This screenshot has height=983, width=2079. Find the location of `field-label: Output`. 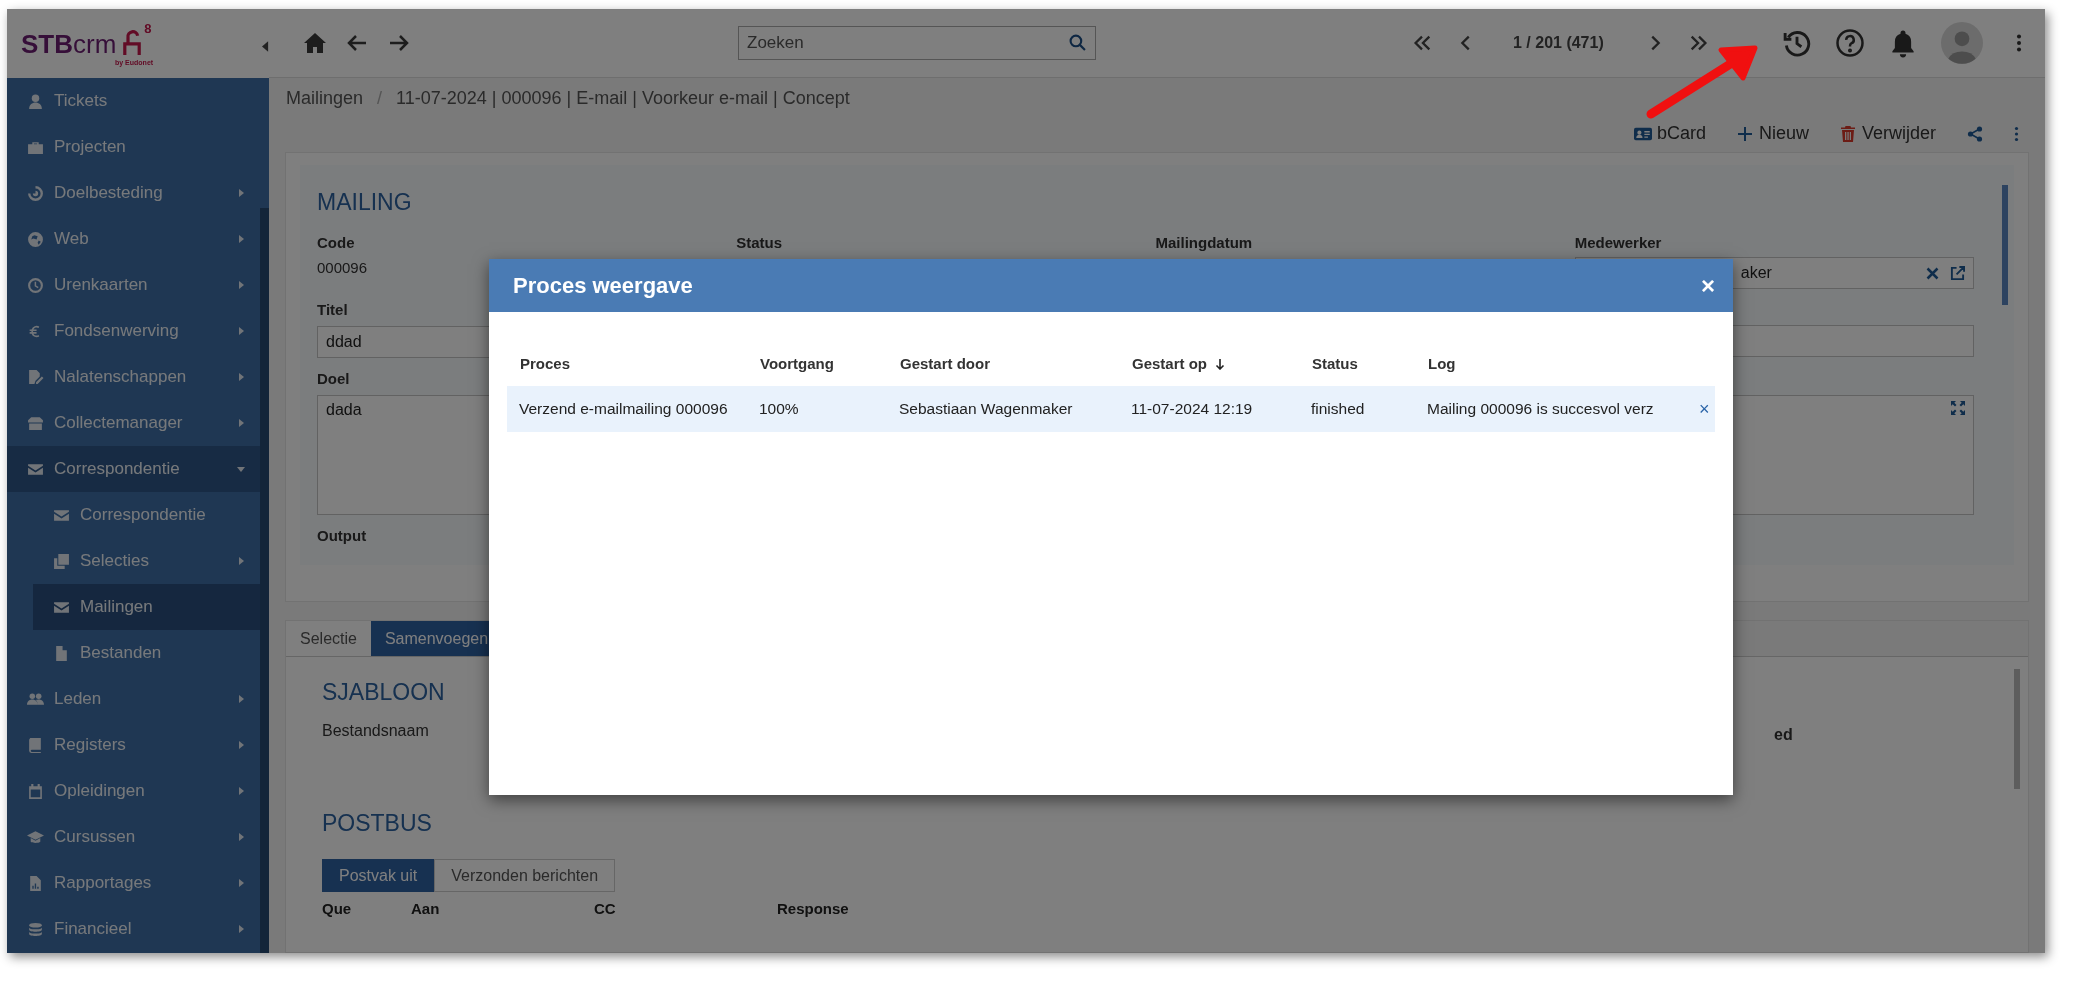

field-label: Output is located at coordinates (342, 535).